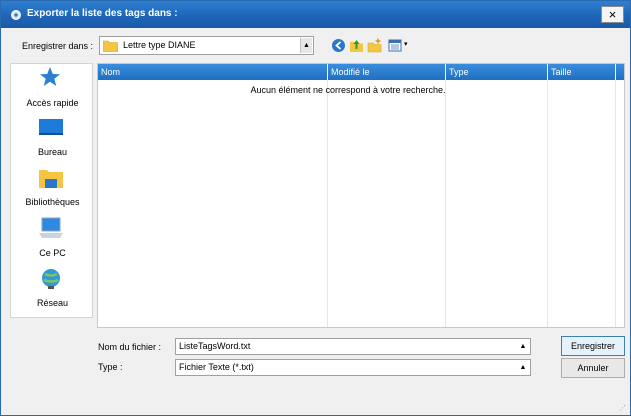  I want to click on computer-icon, so click(51, 227).